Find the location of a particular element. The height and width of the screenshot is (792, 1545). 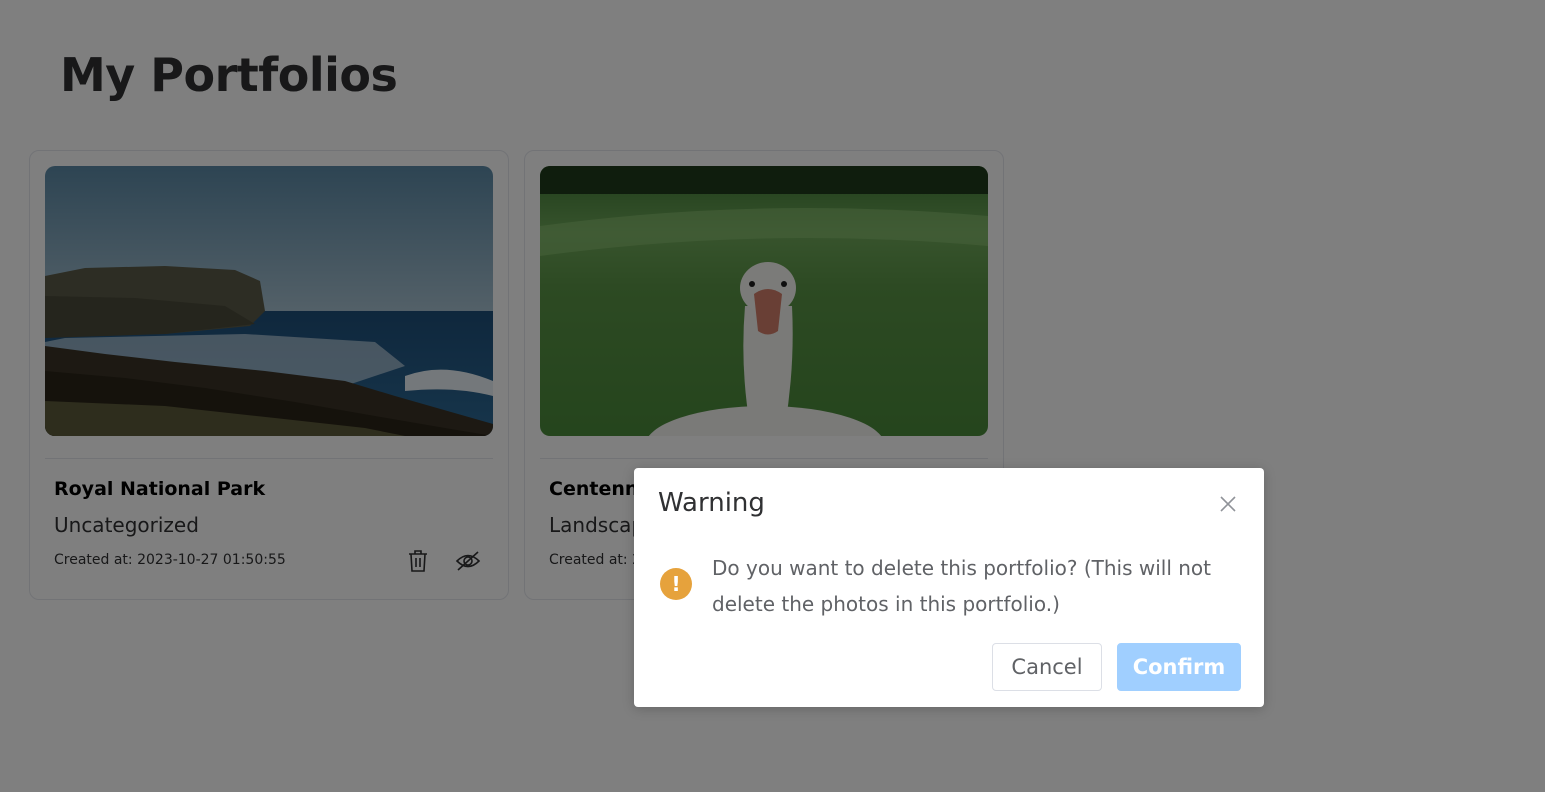

close-button is located at coordinates (1228, 504).